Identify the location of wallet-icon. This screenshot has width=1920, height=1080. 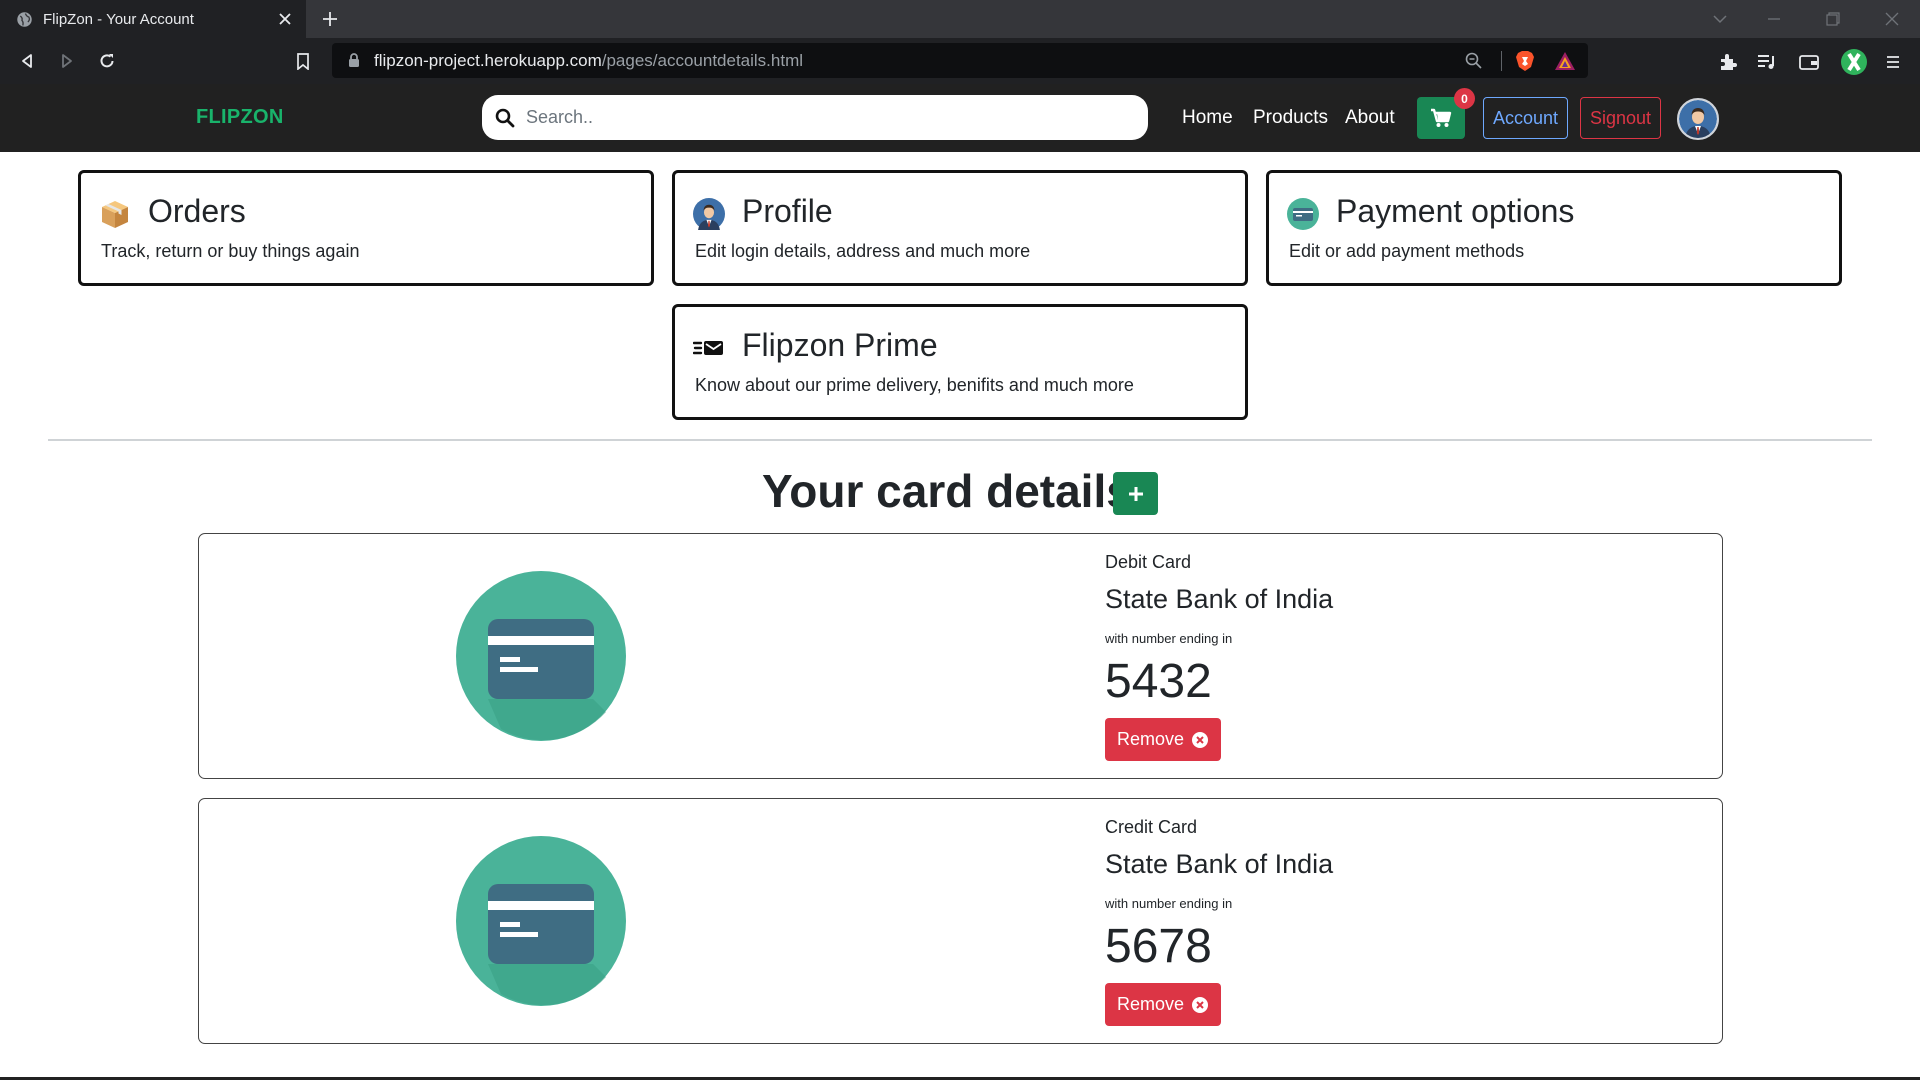
(1809, 62).